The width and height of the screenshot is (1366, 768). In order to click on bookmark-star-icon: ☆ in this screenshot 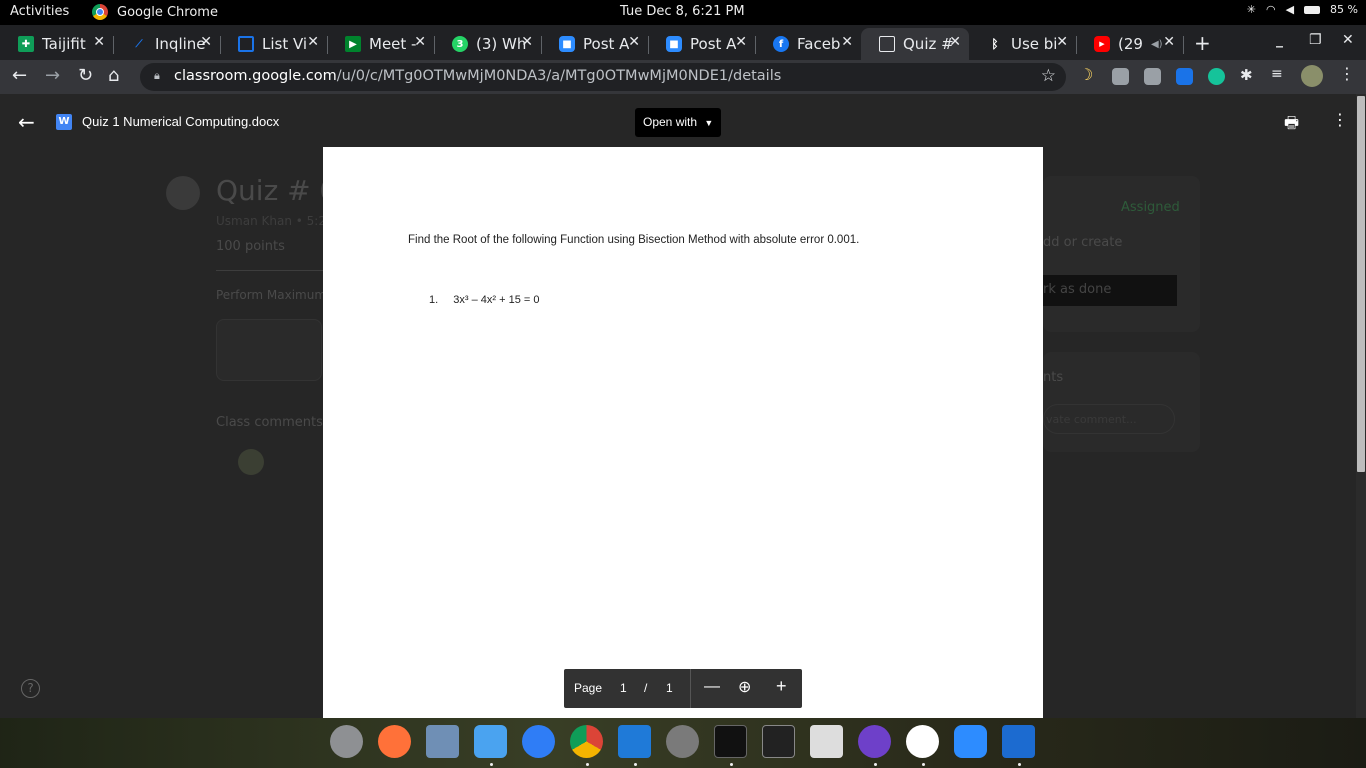, I will do `click(1048, 76)`.